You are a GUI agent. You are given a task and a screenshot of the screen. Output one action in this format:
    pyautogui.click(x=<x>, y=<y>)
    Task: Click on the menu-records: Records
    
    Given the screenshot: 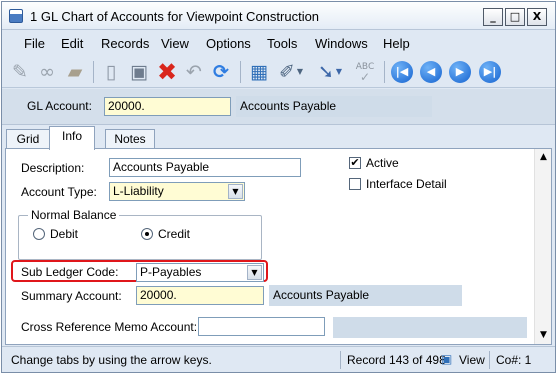 What is the action you would take?
    pyautogui.click(x=125, y=43)
    